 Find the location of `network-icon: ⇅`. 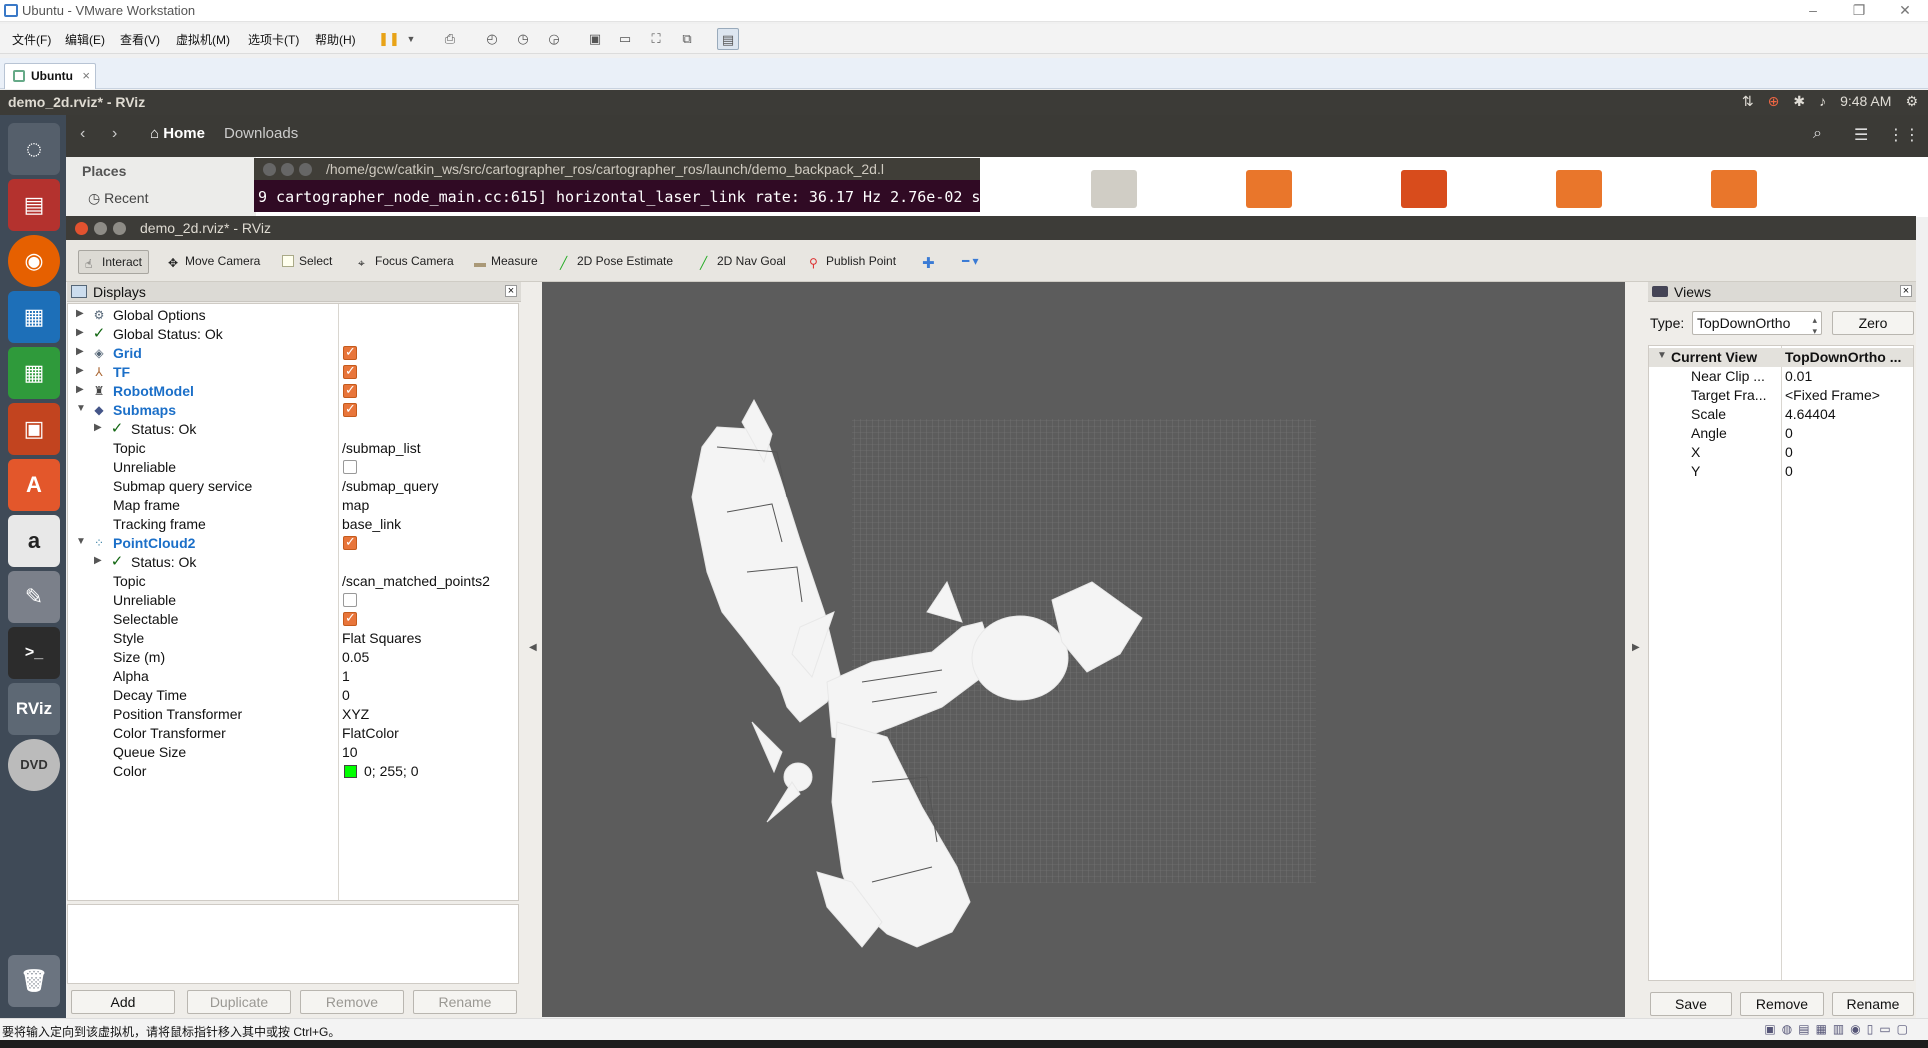

network-icon: ⇅ is located at coordinates (1748, 101).